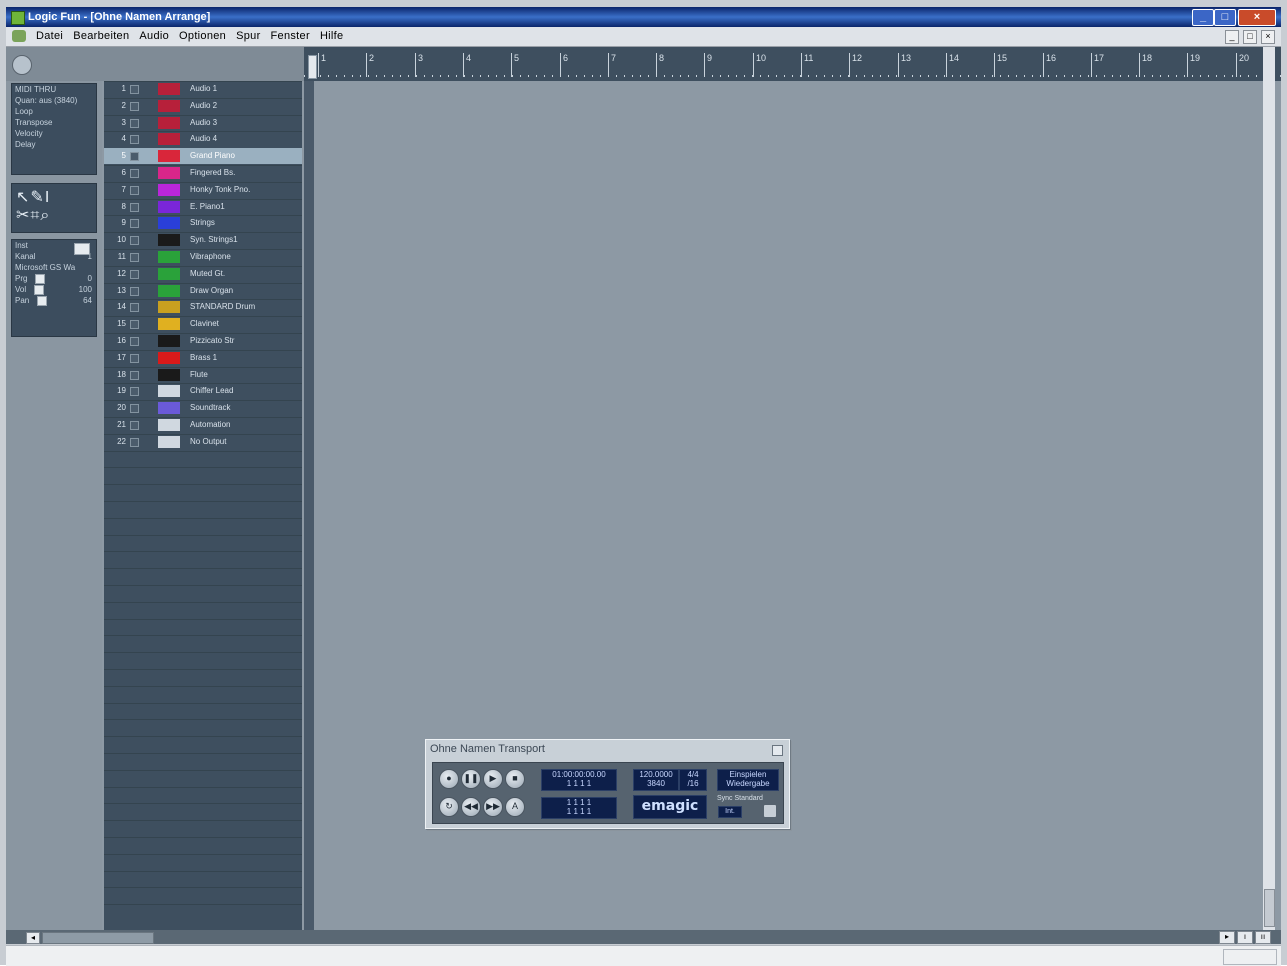  I want to click on track-row: 10 Syn. Strings1, so click(203, 240).